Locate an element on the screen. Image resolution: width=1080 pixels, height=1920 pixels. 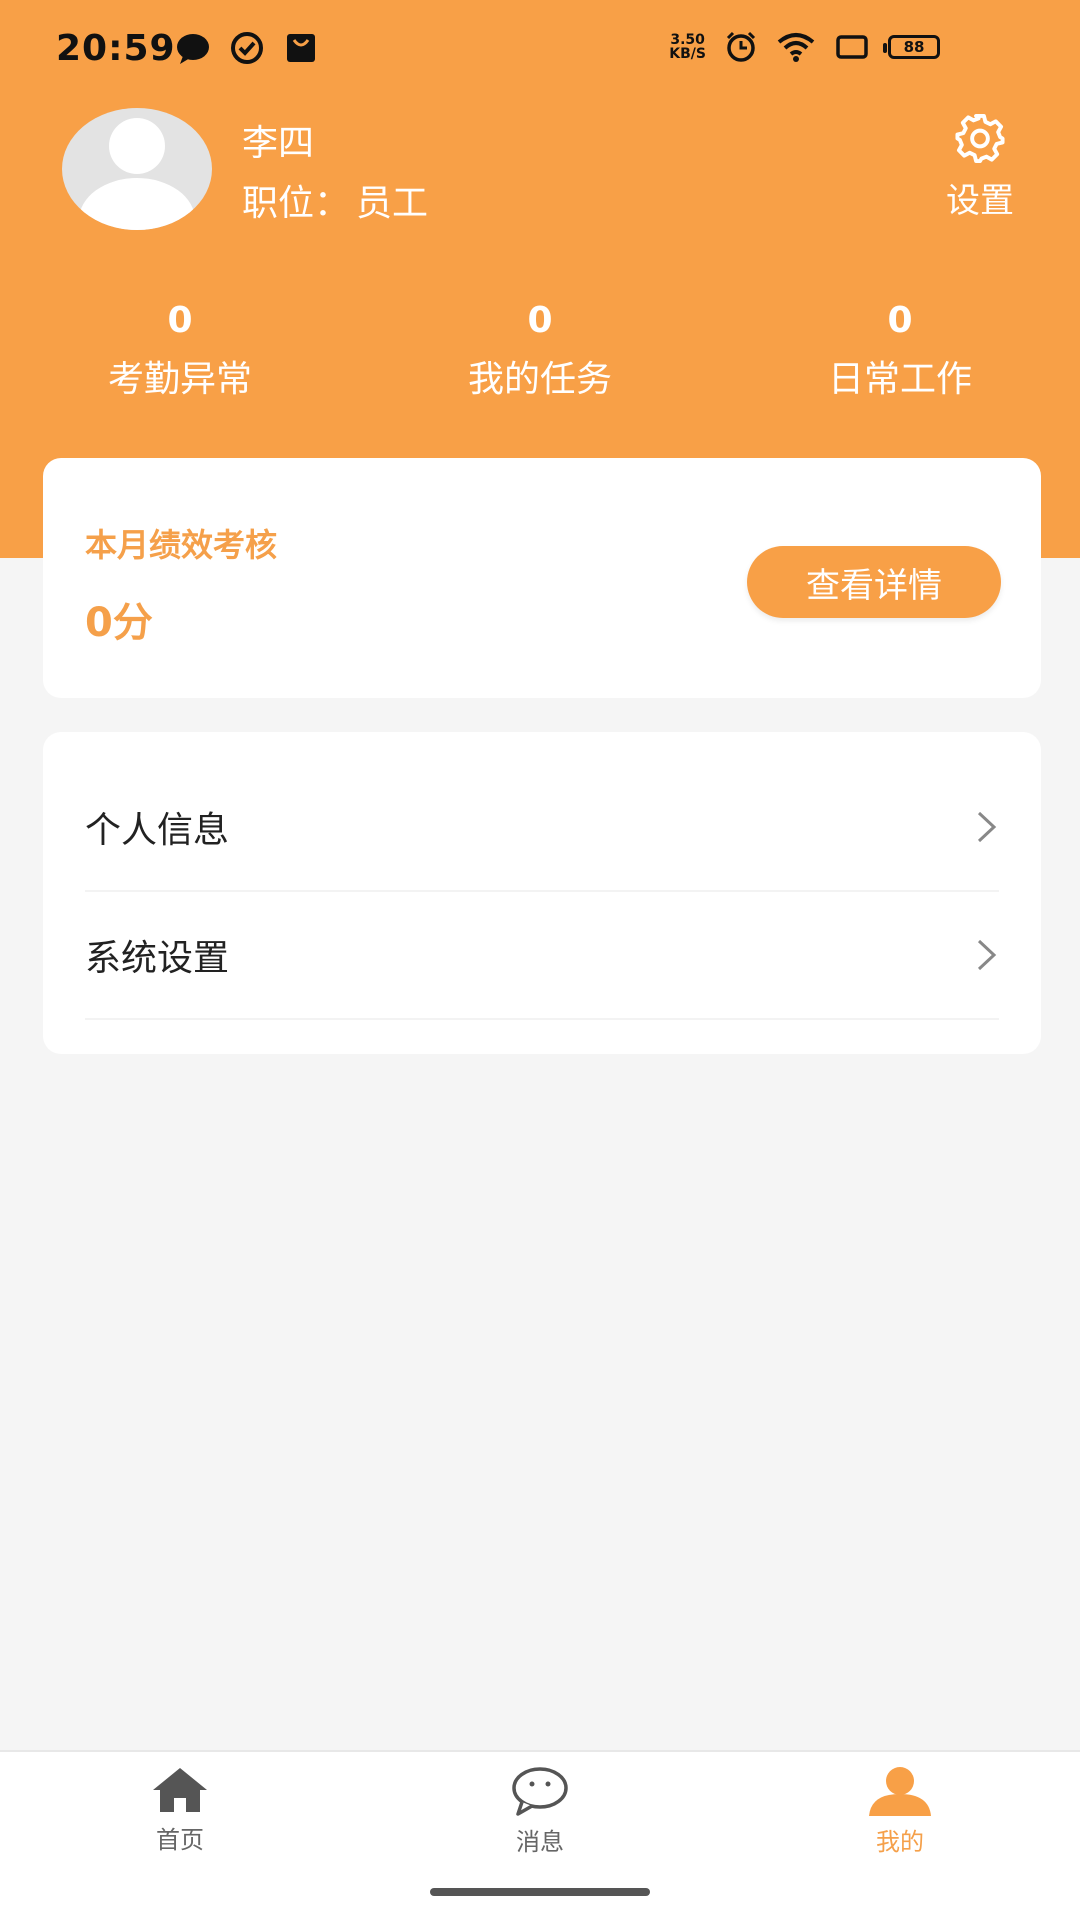
performance-score: 0分 is located at coordinates (119, 623).